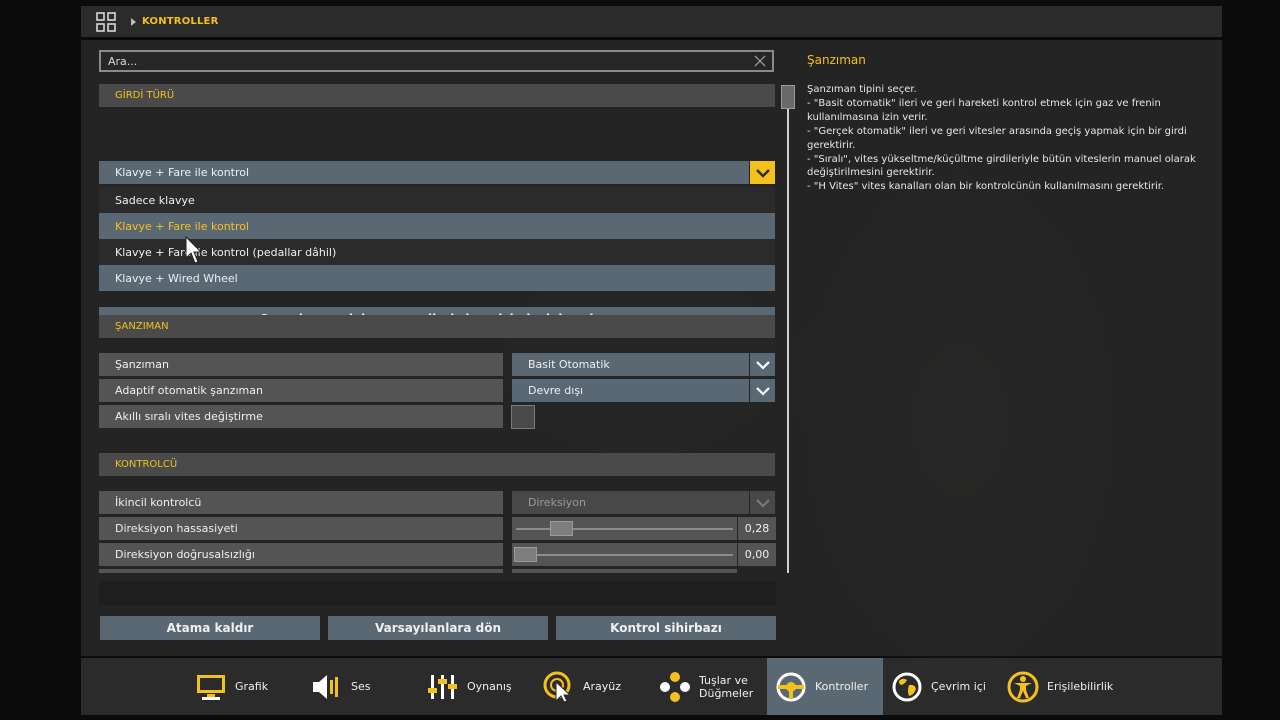  Describe the element at coordinates (301, 364) in the screenshot. I see `transmission-row: Şanzıman` at that location.